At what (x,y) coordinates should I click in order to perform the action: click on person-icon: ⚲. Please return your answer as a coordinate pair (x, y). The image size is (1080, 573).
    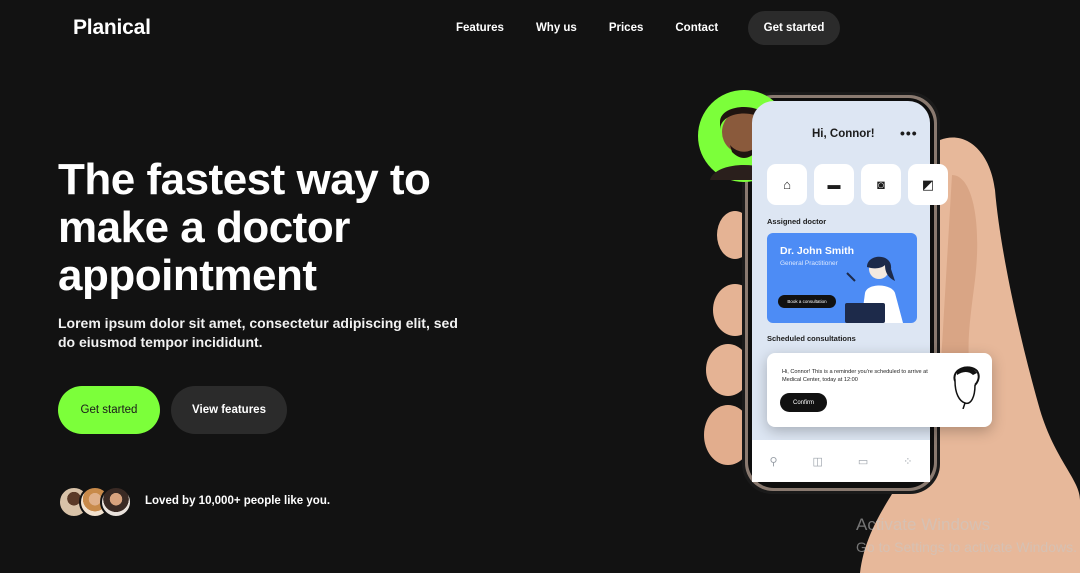
    Looking at the image, I should click on (773, 461).